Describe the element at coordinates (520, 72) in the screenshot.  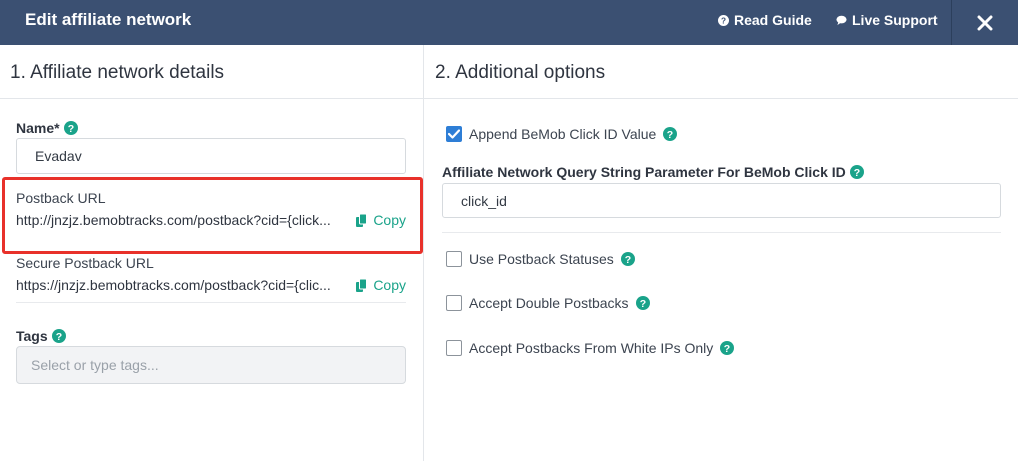
I see `section-title-options: 2. Additional options` at that location.